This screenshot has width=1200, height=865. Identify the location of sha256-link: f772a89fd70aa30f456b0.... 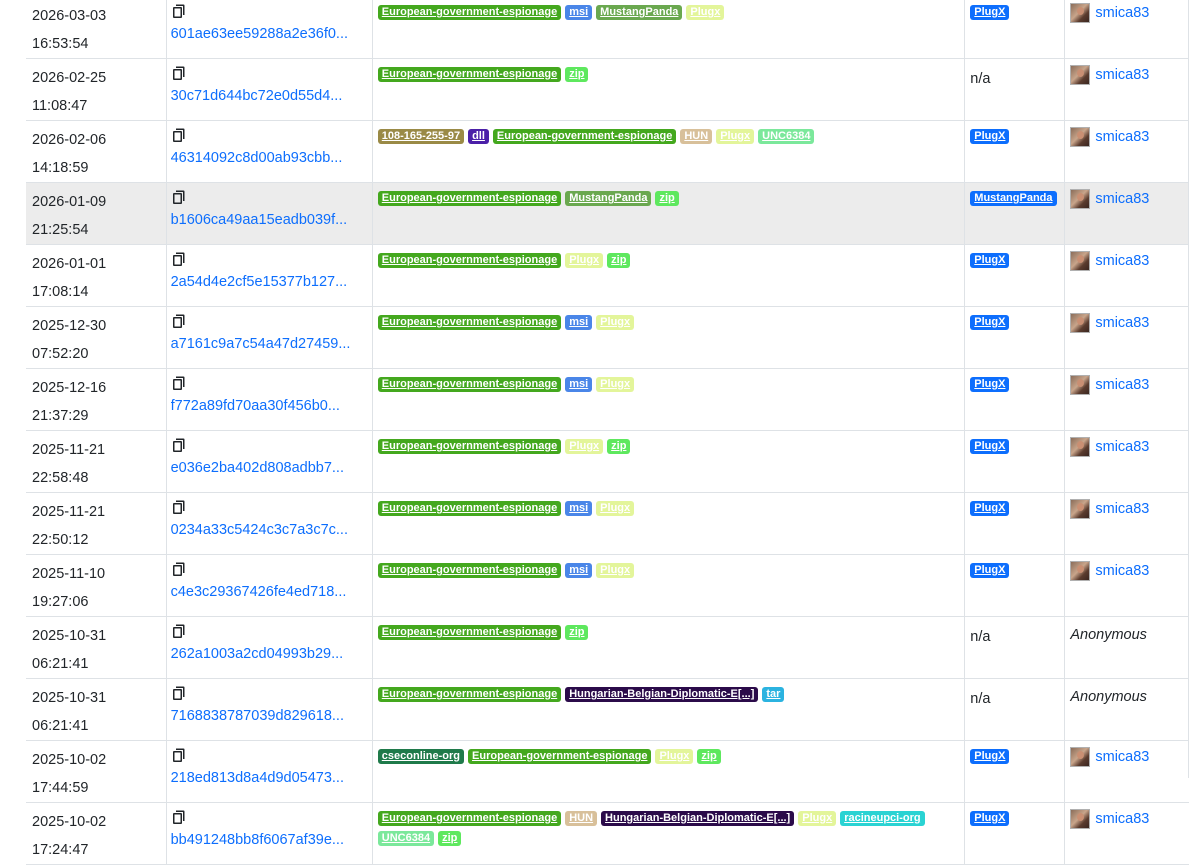
(271, 406).